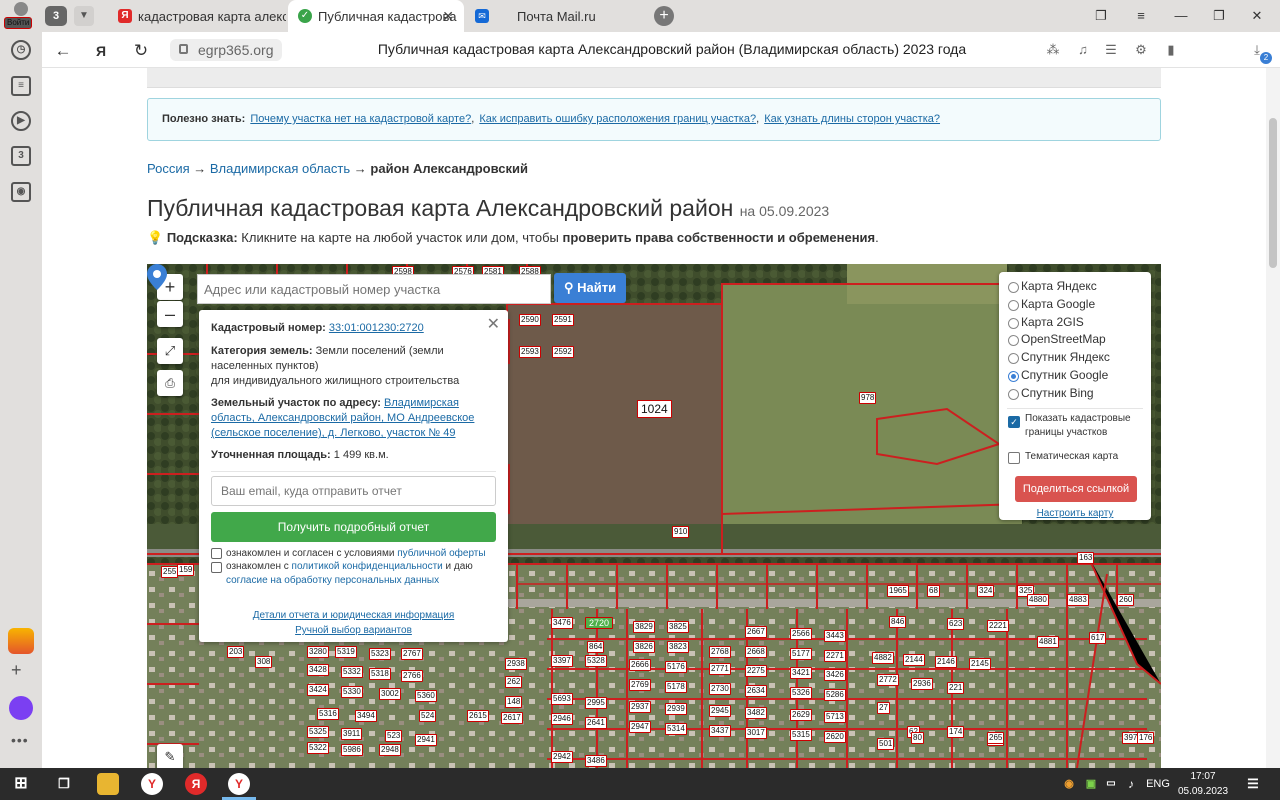  Describe the element at coordinates (64, 784) in the screenshot. I see `task-view-icon: ❐` at that location.